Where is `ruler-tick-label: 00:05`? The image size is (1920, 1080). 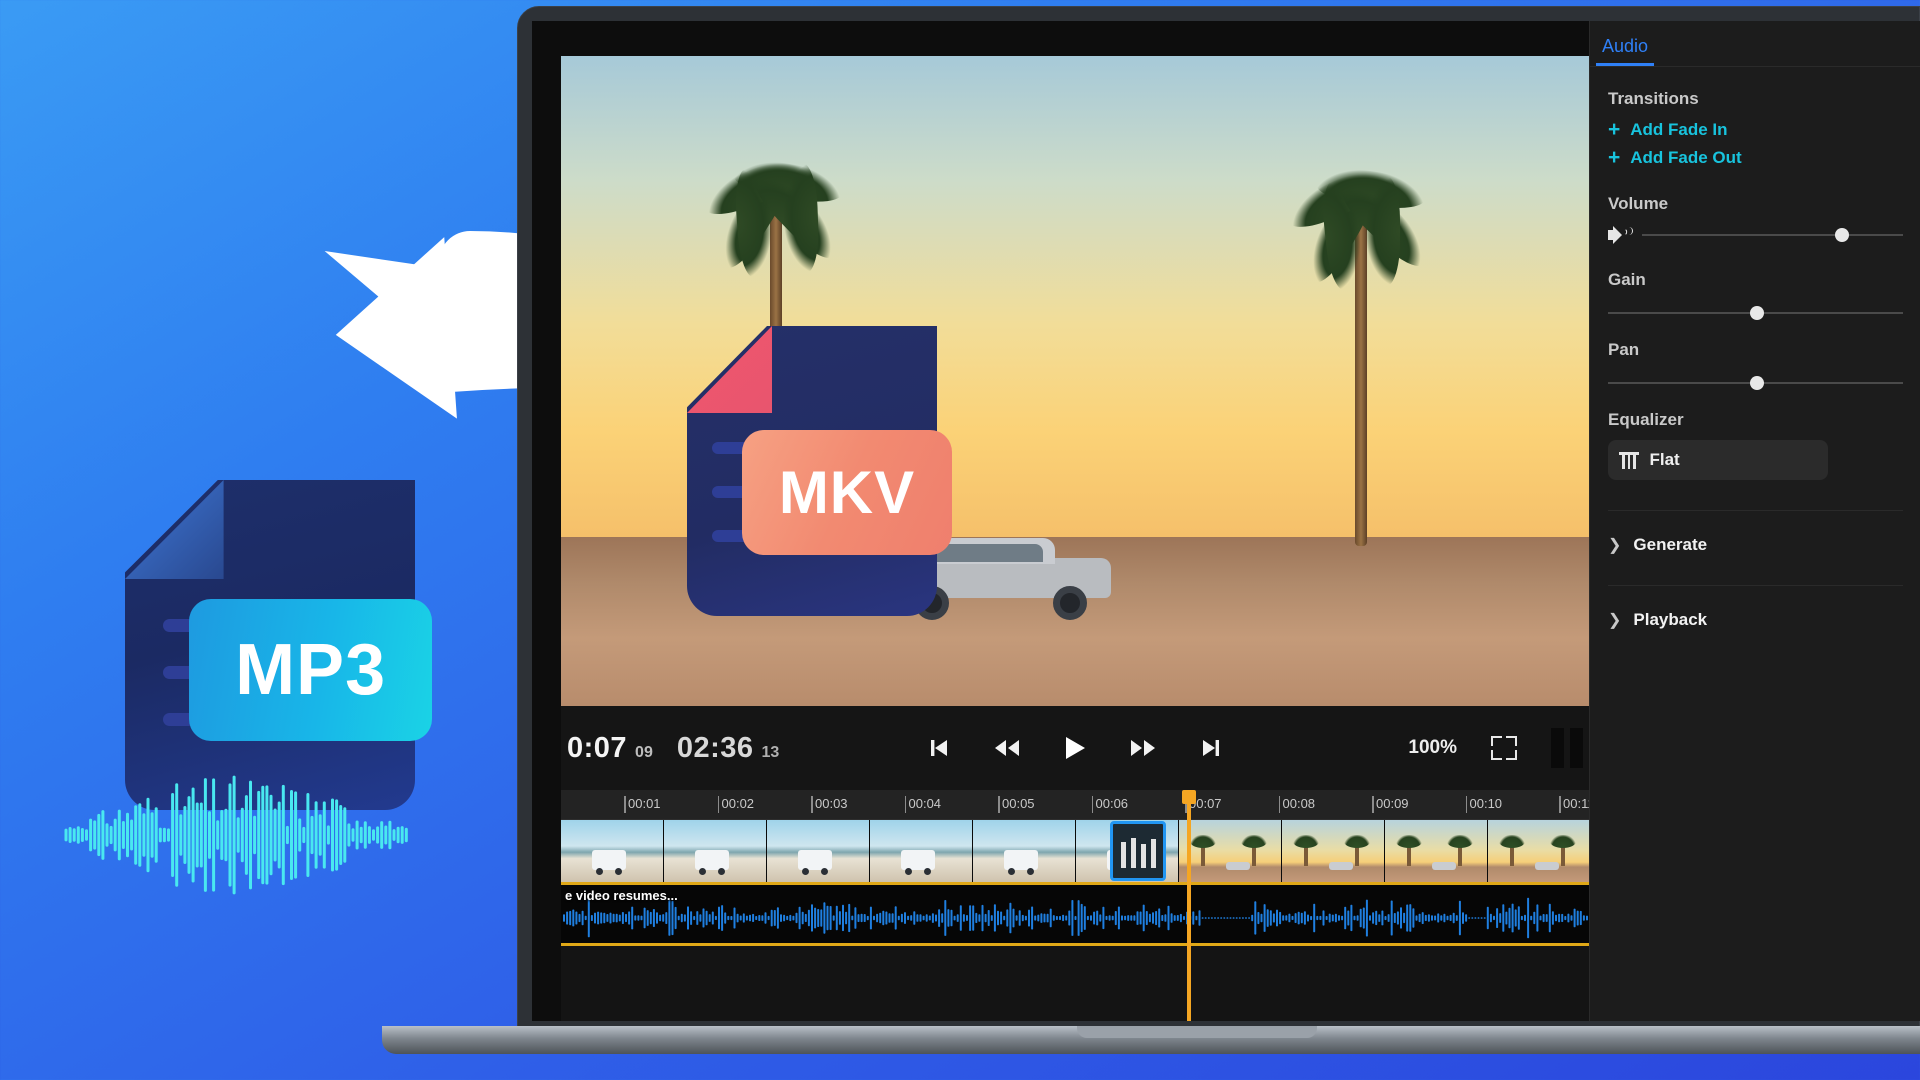
ruler-tick-label: 00:05 is located at coordinates (1018, 803).